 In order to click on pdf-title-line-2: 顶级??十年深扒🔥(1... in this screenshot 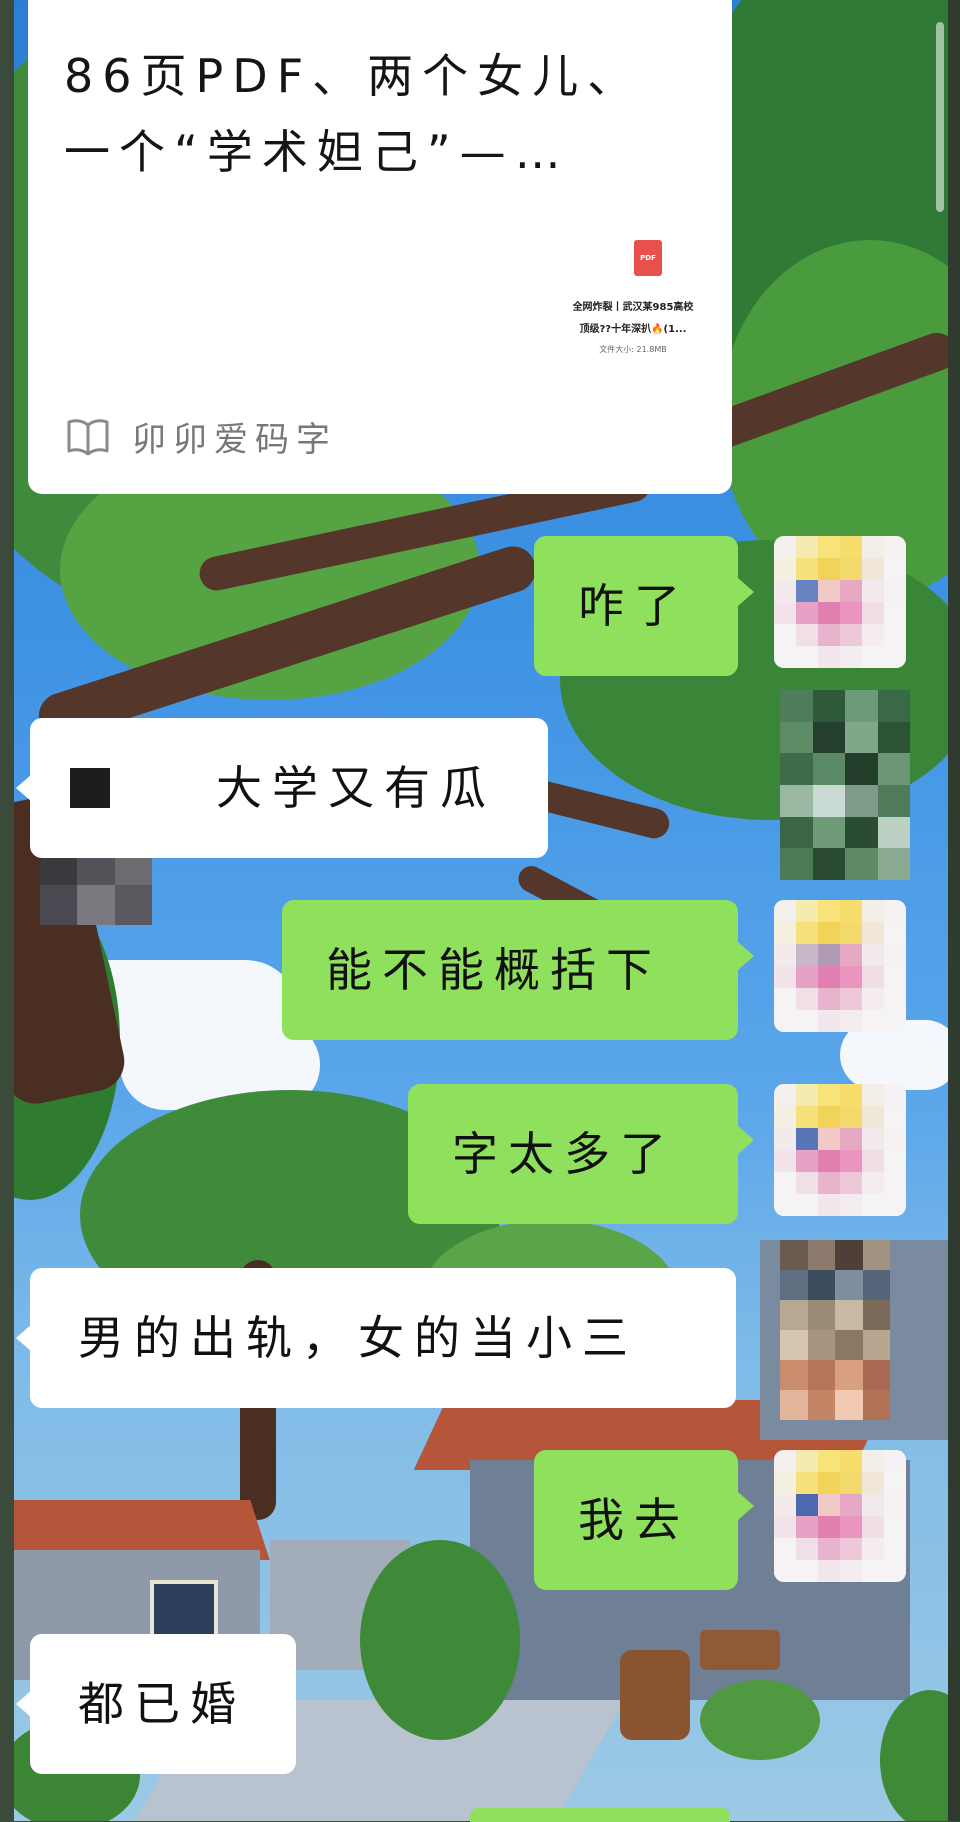, I will do `click(633, 329)`.